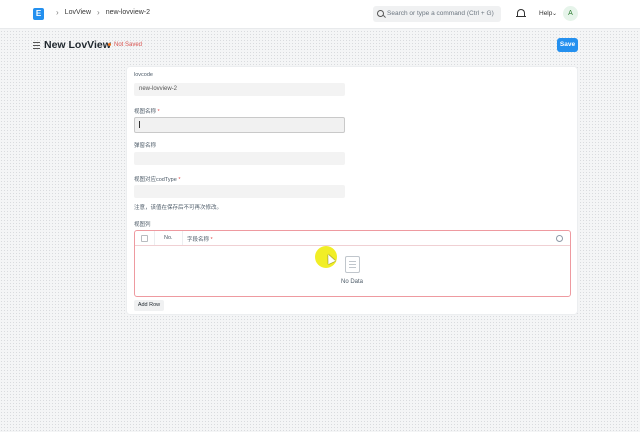  Describe the element at coordinates (128, 45) in the screenshot. I see `status-text: Not Saved` at that location.